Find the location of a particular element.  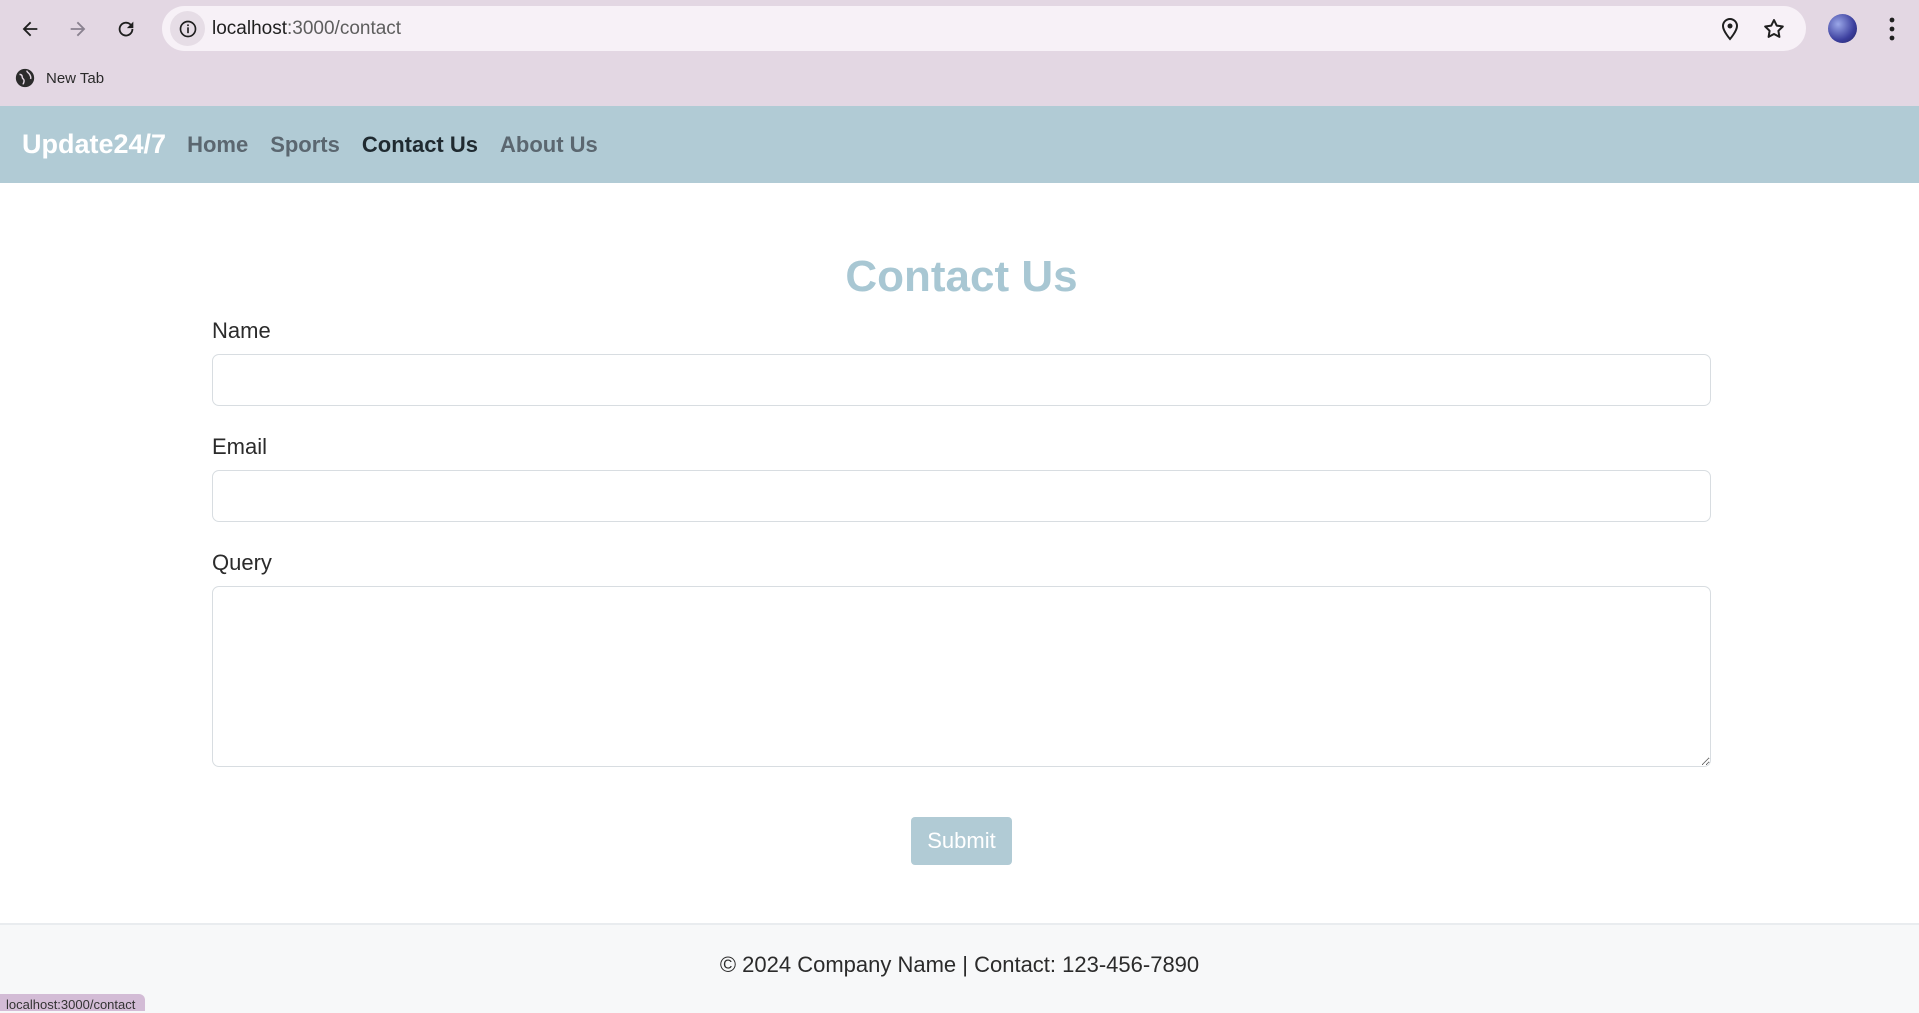

url-host: localhost is located at coordinates (249, 28).